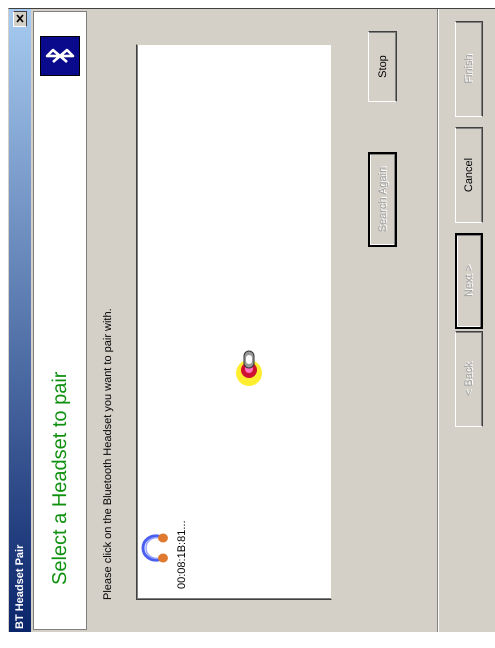  What do you see at coordinates (60, 478) in the screenshot?
I see `page-title: Select a Headset to pair` at bounding box center [60, 478].